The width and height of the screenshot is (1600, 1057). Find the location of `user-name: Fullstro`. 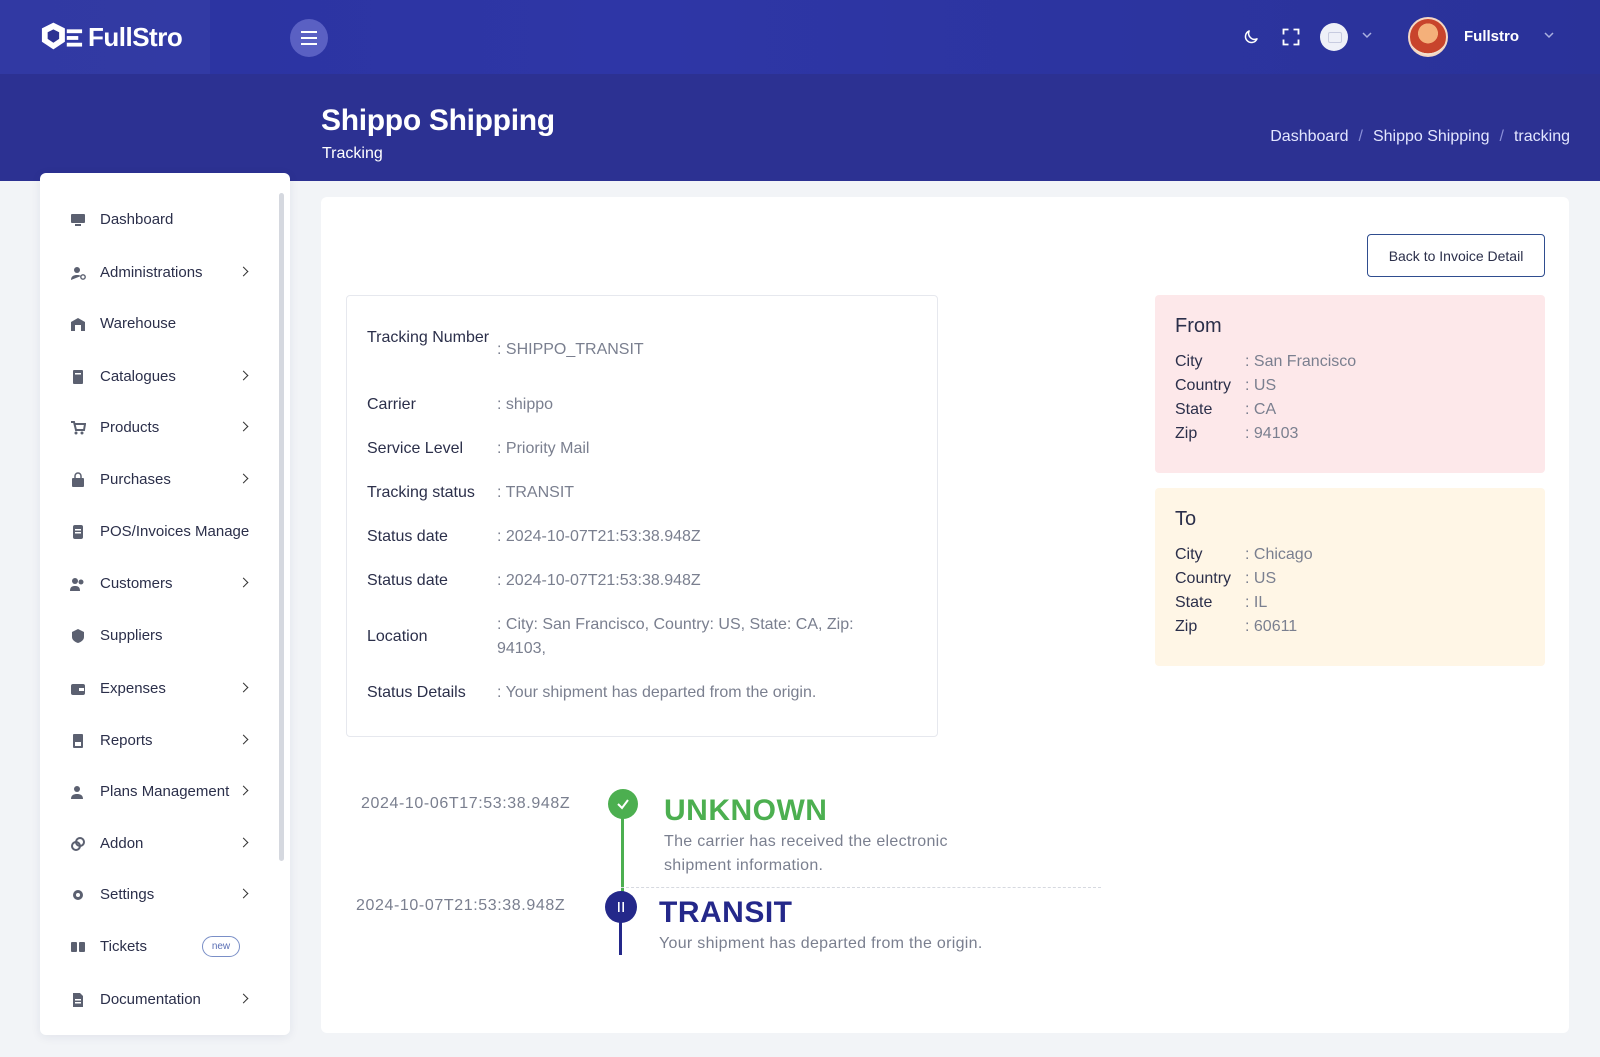

user-name: Fullstro is located at coordinates (1491, 36).